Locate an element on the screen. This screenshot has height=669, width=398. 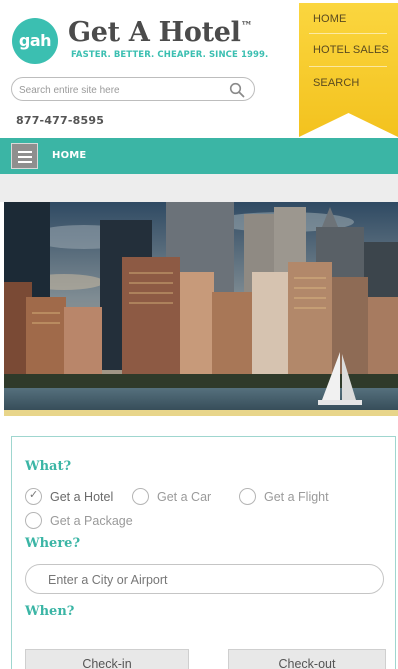
option-label: Get a Car is located at coordinates (184, 496).